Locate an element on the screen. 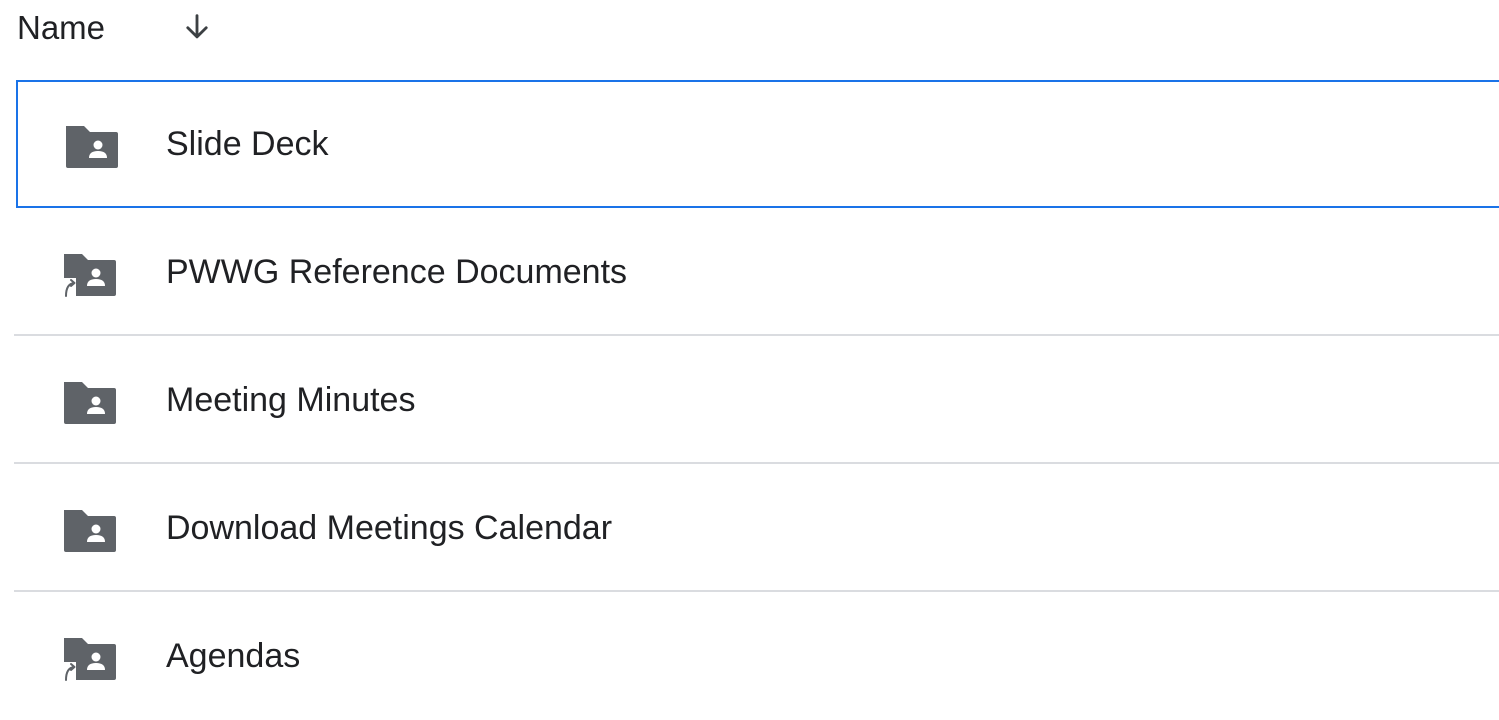 This screenshot has height=720, width=1499. name-column-header: Name is located at coordinates (61, 28).